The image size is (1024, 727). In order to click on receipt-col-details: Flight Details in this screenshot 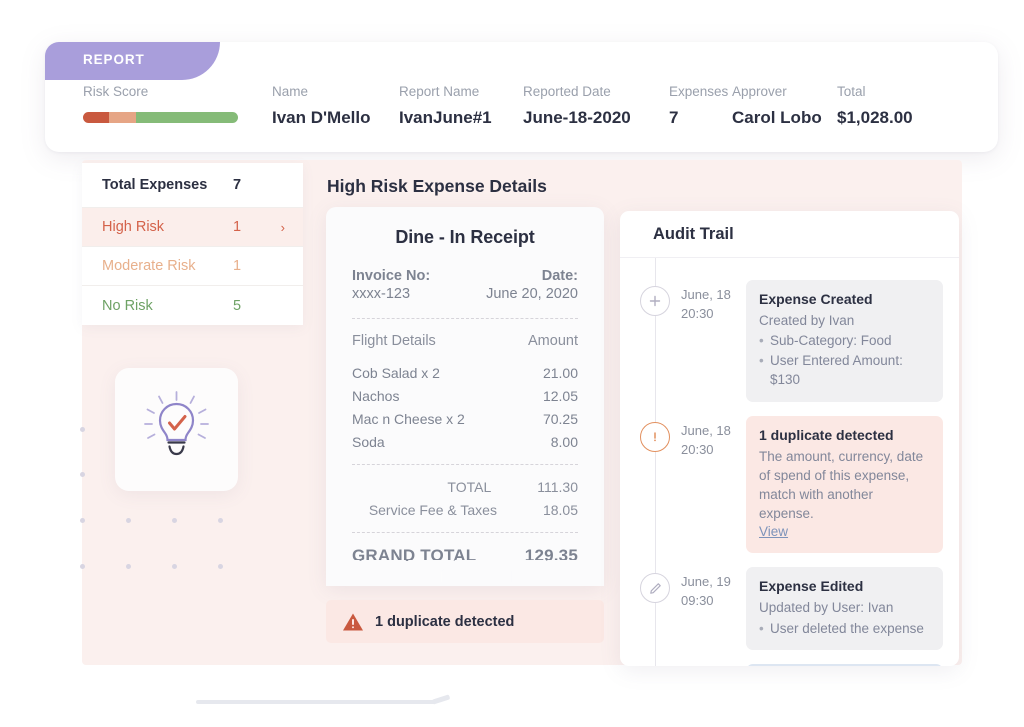, I will do `click(394, 341)`.